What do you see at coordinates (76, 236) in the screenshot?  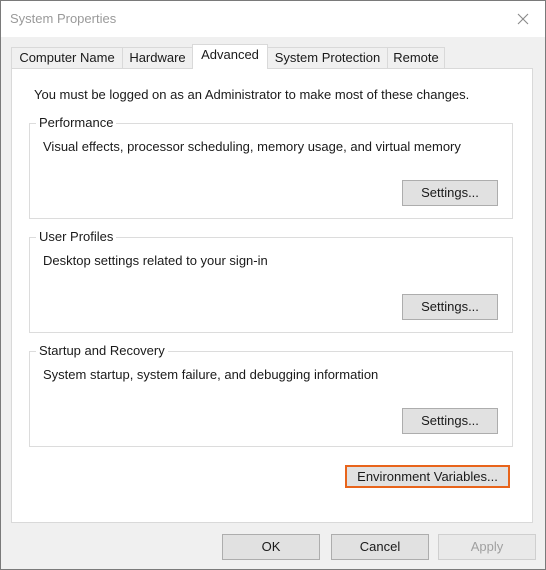 I see `user-profiles-title: User Profiles` at bounding box center [76, 236].